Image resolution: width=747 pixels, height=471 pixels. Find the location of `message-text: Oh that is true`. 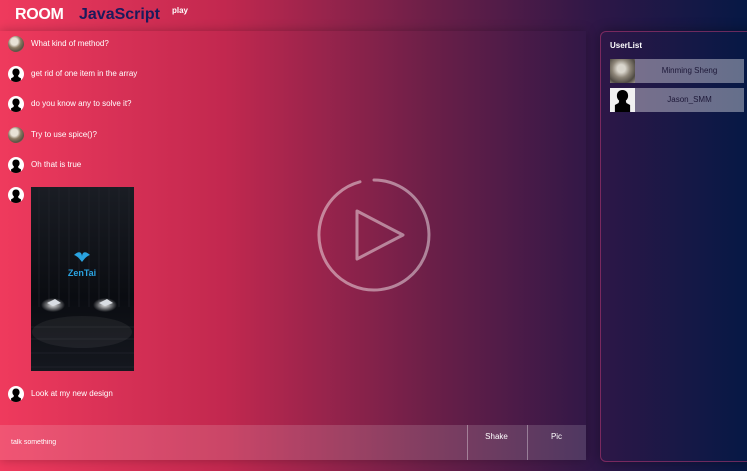

message-text: Oh that is true is located at coordinates (56, 164).